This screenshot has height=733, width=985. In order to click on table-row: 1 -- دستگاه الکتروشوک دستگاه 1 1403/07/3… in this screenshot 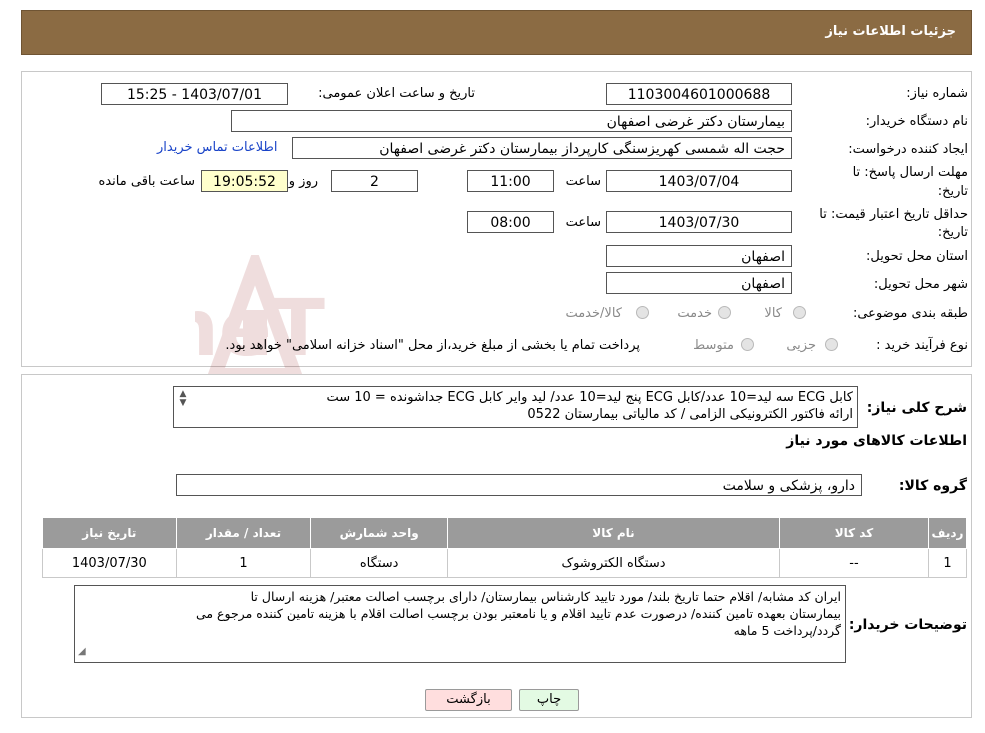, I will do `click(505, 563)`.